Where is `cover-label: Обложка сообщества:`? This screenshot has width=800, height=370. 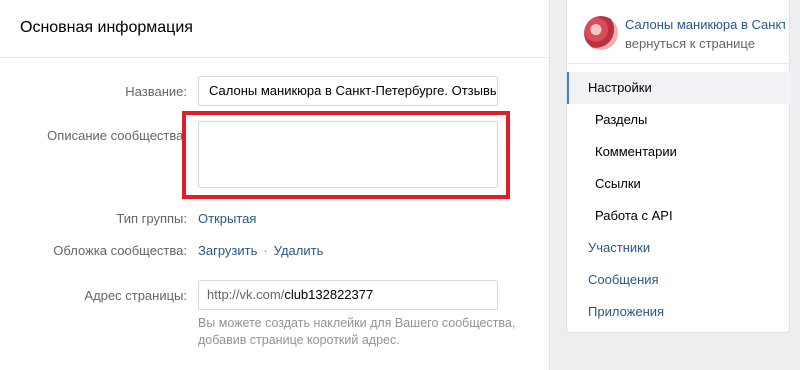 cover-label: Обложка сообщества: is located at coordinates (120, 250).